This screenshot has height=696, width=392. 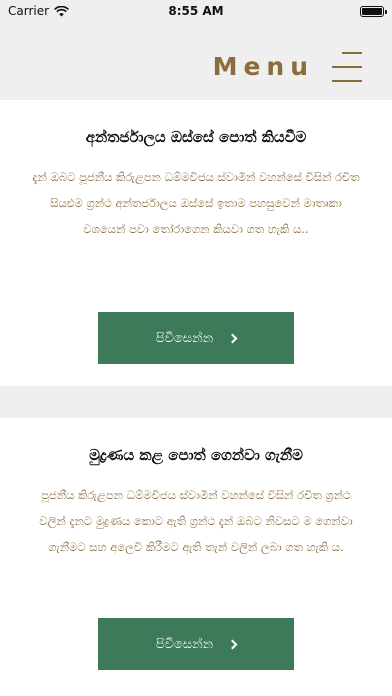 I want to click on card-title: අන්තර්ජාලය ඔස්සේ පොත් කියවීම, so click(x=196, y=137).